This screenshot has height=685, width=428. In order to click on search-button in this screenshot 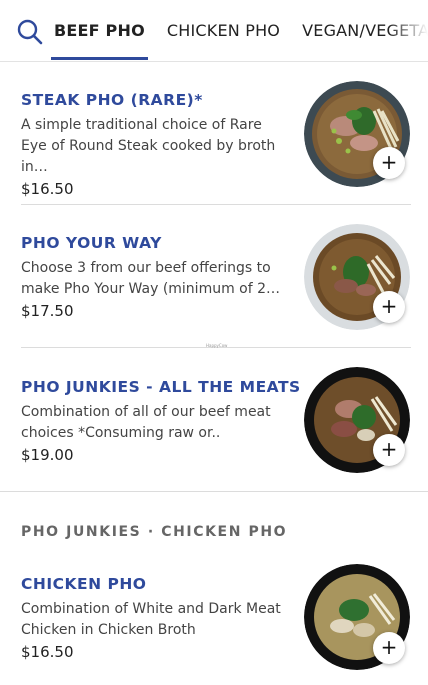, I will do `click(30, 32)`.